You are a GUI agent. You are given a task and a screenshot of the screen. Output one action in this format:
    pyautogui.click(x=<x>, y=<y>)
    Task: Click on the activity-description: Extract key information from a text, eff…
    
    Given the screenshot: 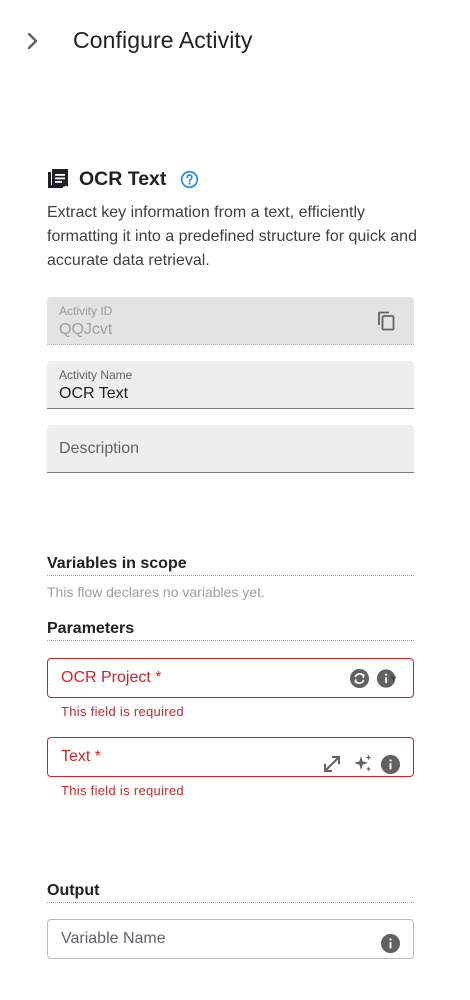 What is the action you would take?
    pyautogui.click(x=232, y=236)
    